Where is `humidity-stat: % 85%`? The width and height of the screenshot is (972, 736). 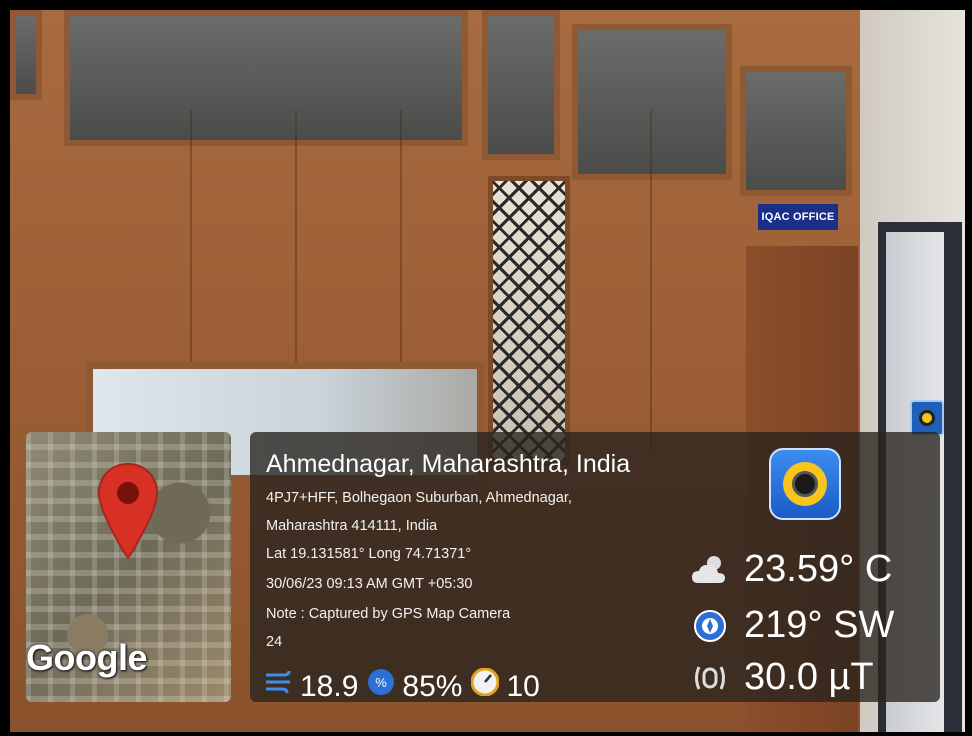 humidity-stat: % 85% is located at coordinates (414, 681).